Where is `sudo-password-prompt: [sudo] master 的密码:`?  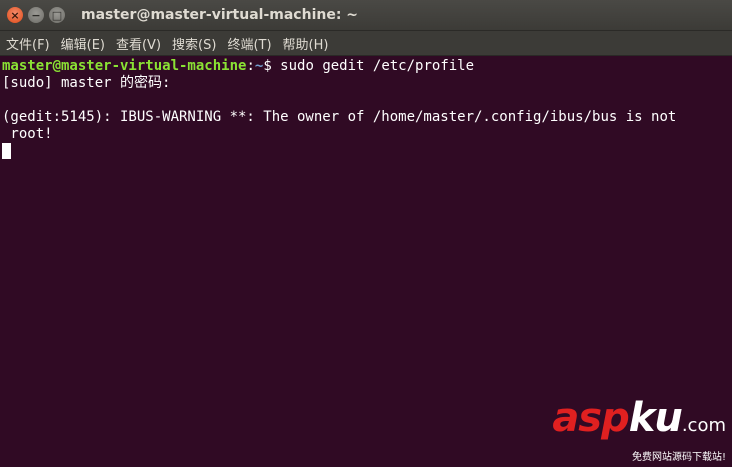
sudo-password-prompt: [sudo] master 的密码: is located at coordinates (86, 83).